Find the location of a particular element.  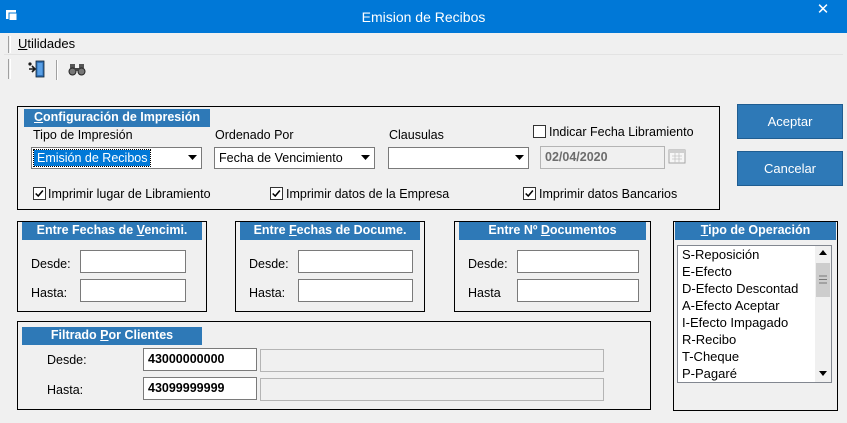

tipo-operacion-scrollbar is located at coordinates (823, 314).